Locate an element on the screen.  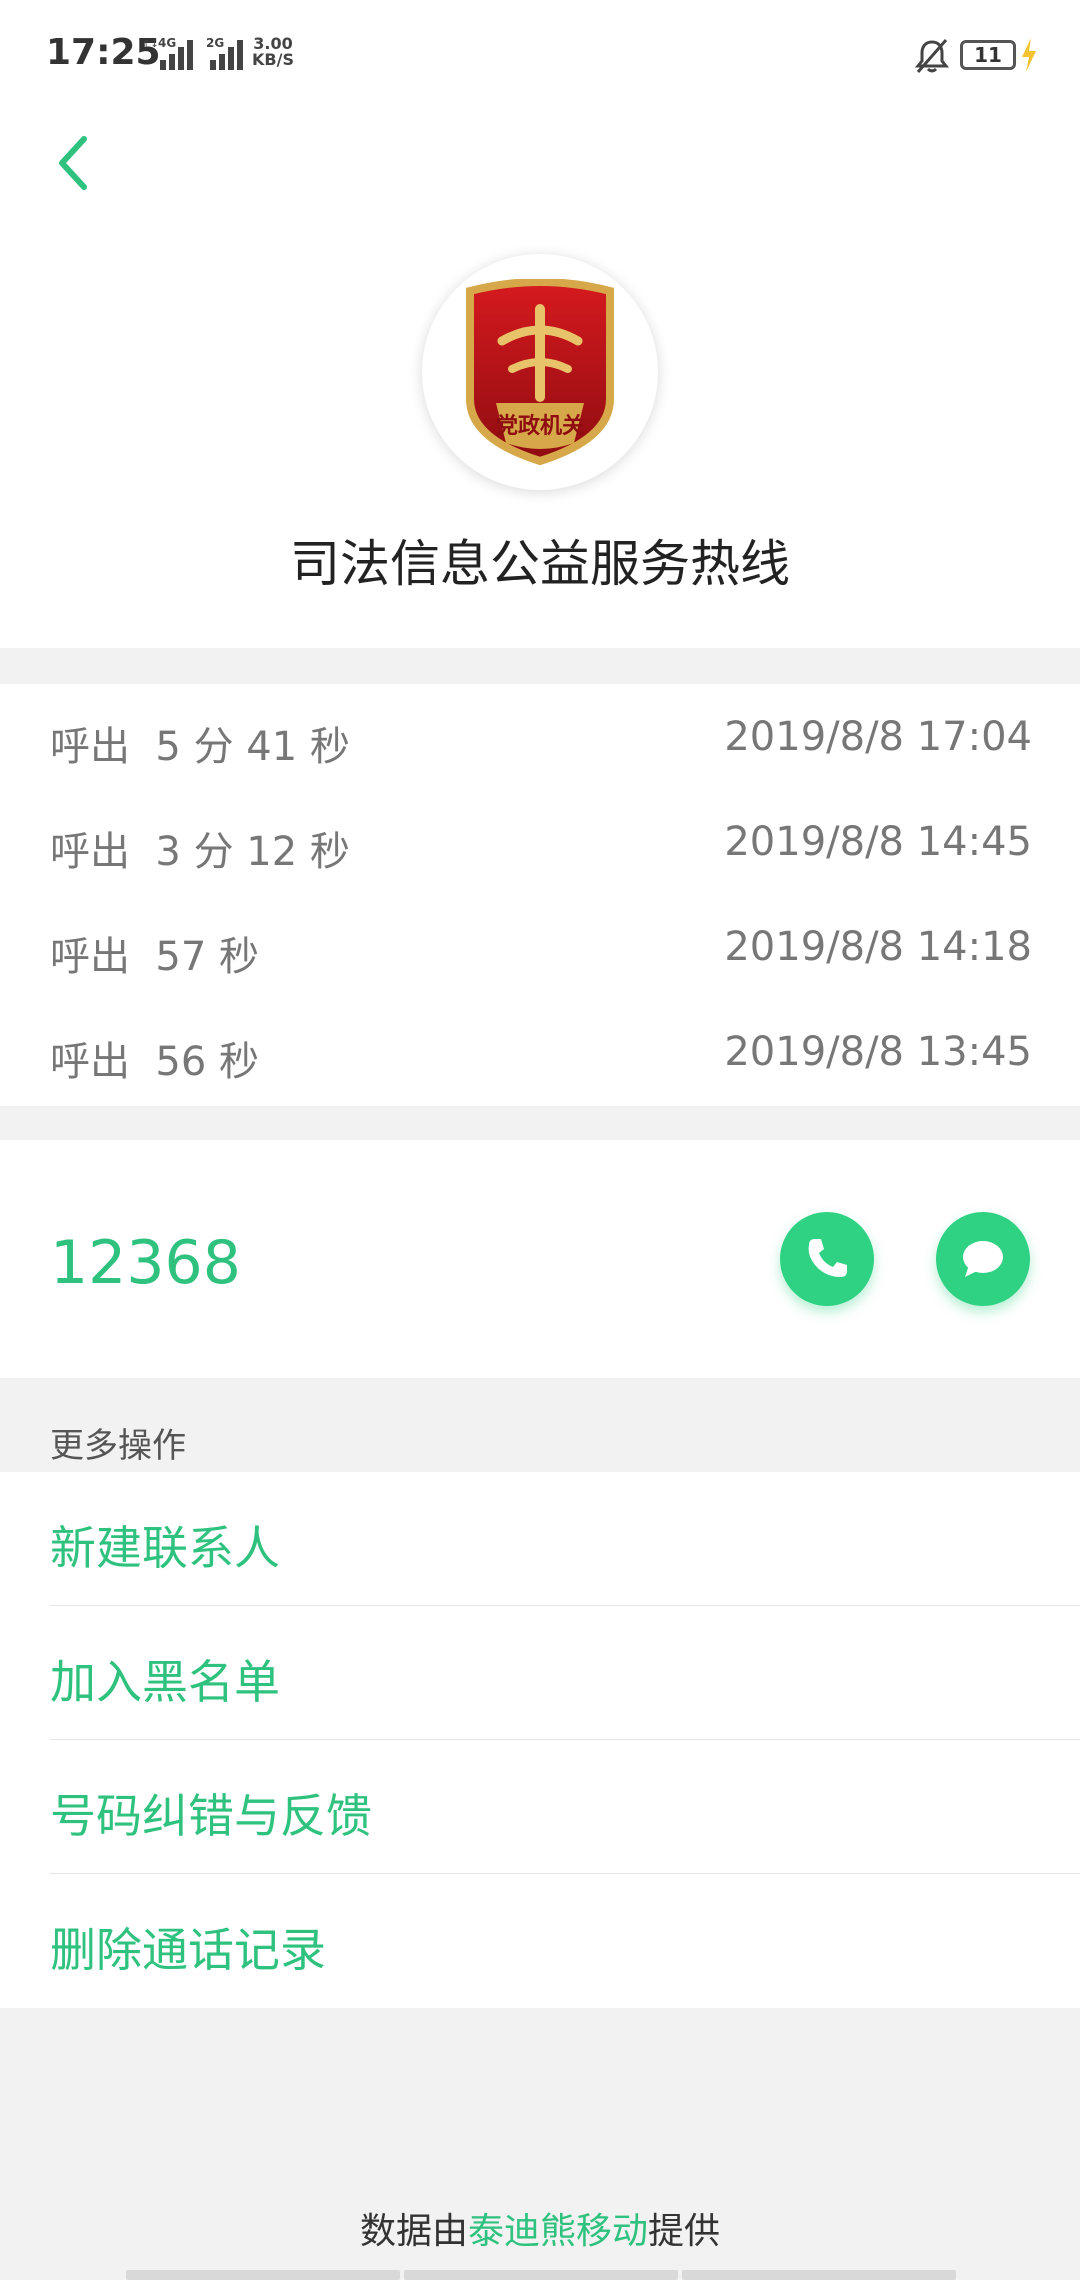
message-bubble-icon is located at coordinates (983, 1259).